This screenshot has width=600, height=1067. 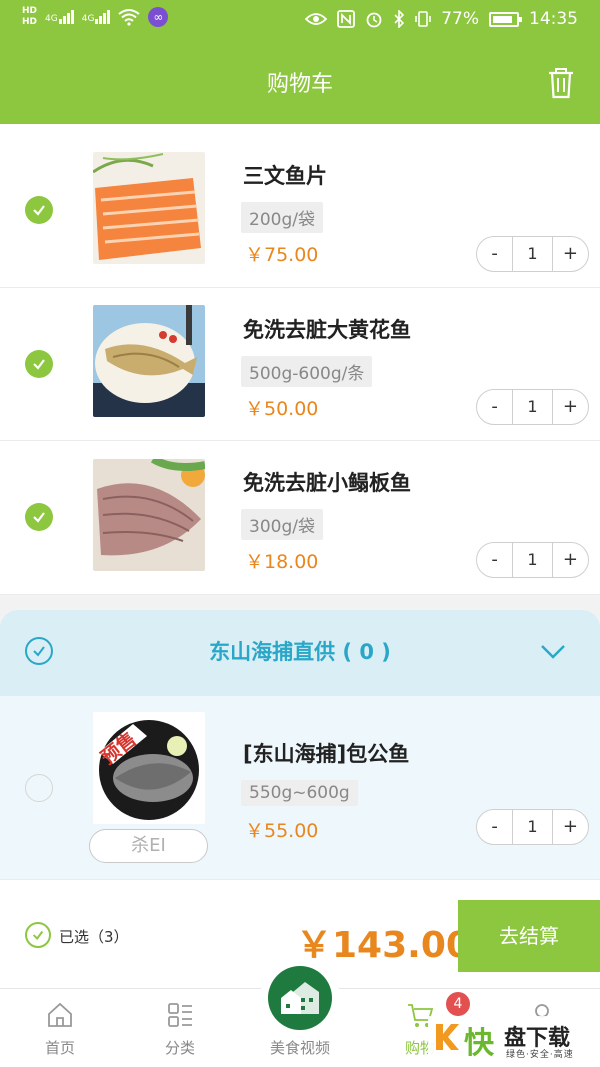 I want to click on tab-category: 分类, so click(x=180, y=1028).